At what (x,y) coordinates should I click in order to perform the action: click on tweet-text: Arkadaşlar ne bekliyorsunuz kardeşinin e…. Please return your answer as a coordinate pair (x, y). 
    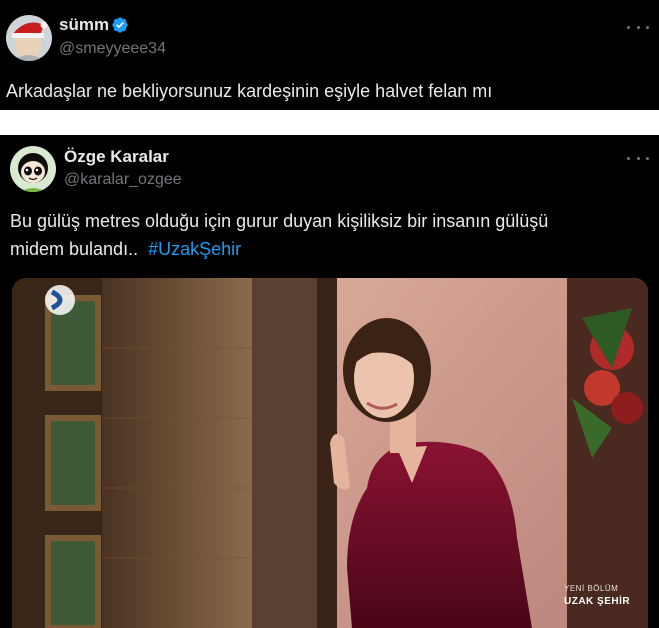
    Looking at the image, I should click on (249, 91).